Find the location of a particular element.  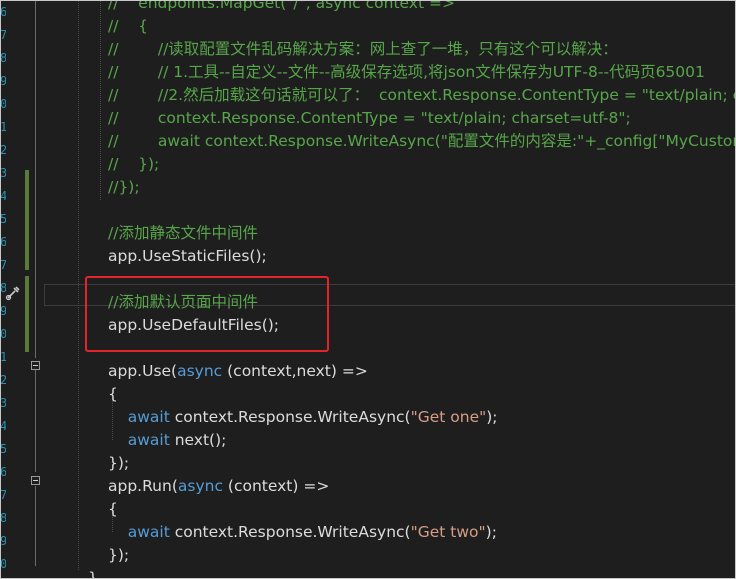

code-line: // //读取配置文件乱码解决方案：网上查了一堆，只有这个可以解决： is located at coordinates (363, 49).